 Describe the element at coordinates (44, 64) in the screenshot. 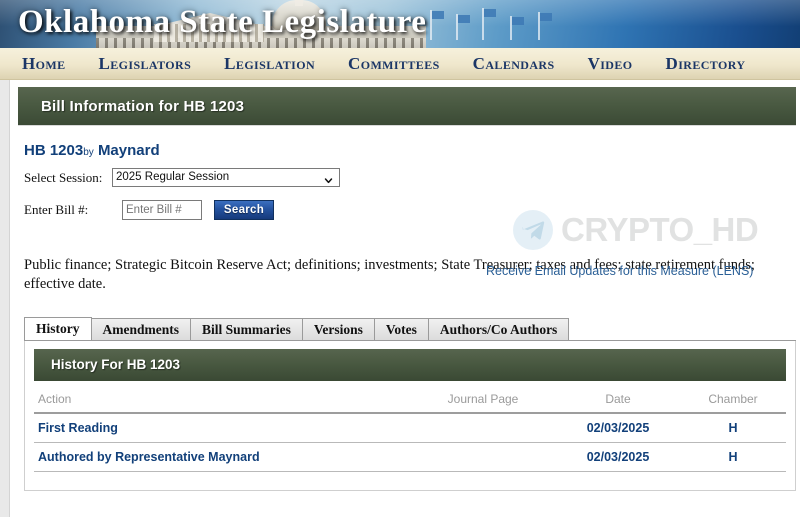

I see `nav-item-home: Home` at that location.